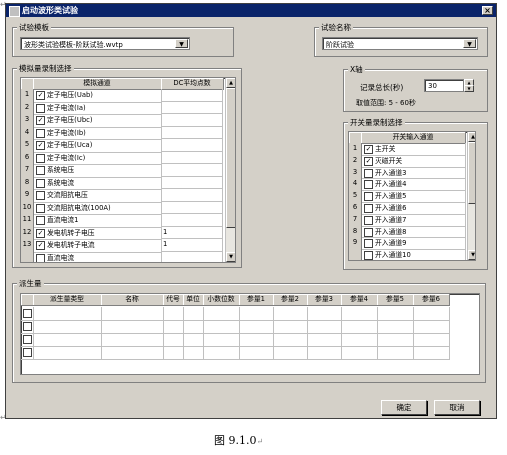  I want to click on spin-down-icon: ▼, so click(469, 88).